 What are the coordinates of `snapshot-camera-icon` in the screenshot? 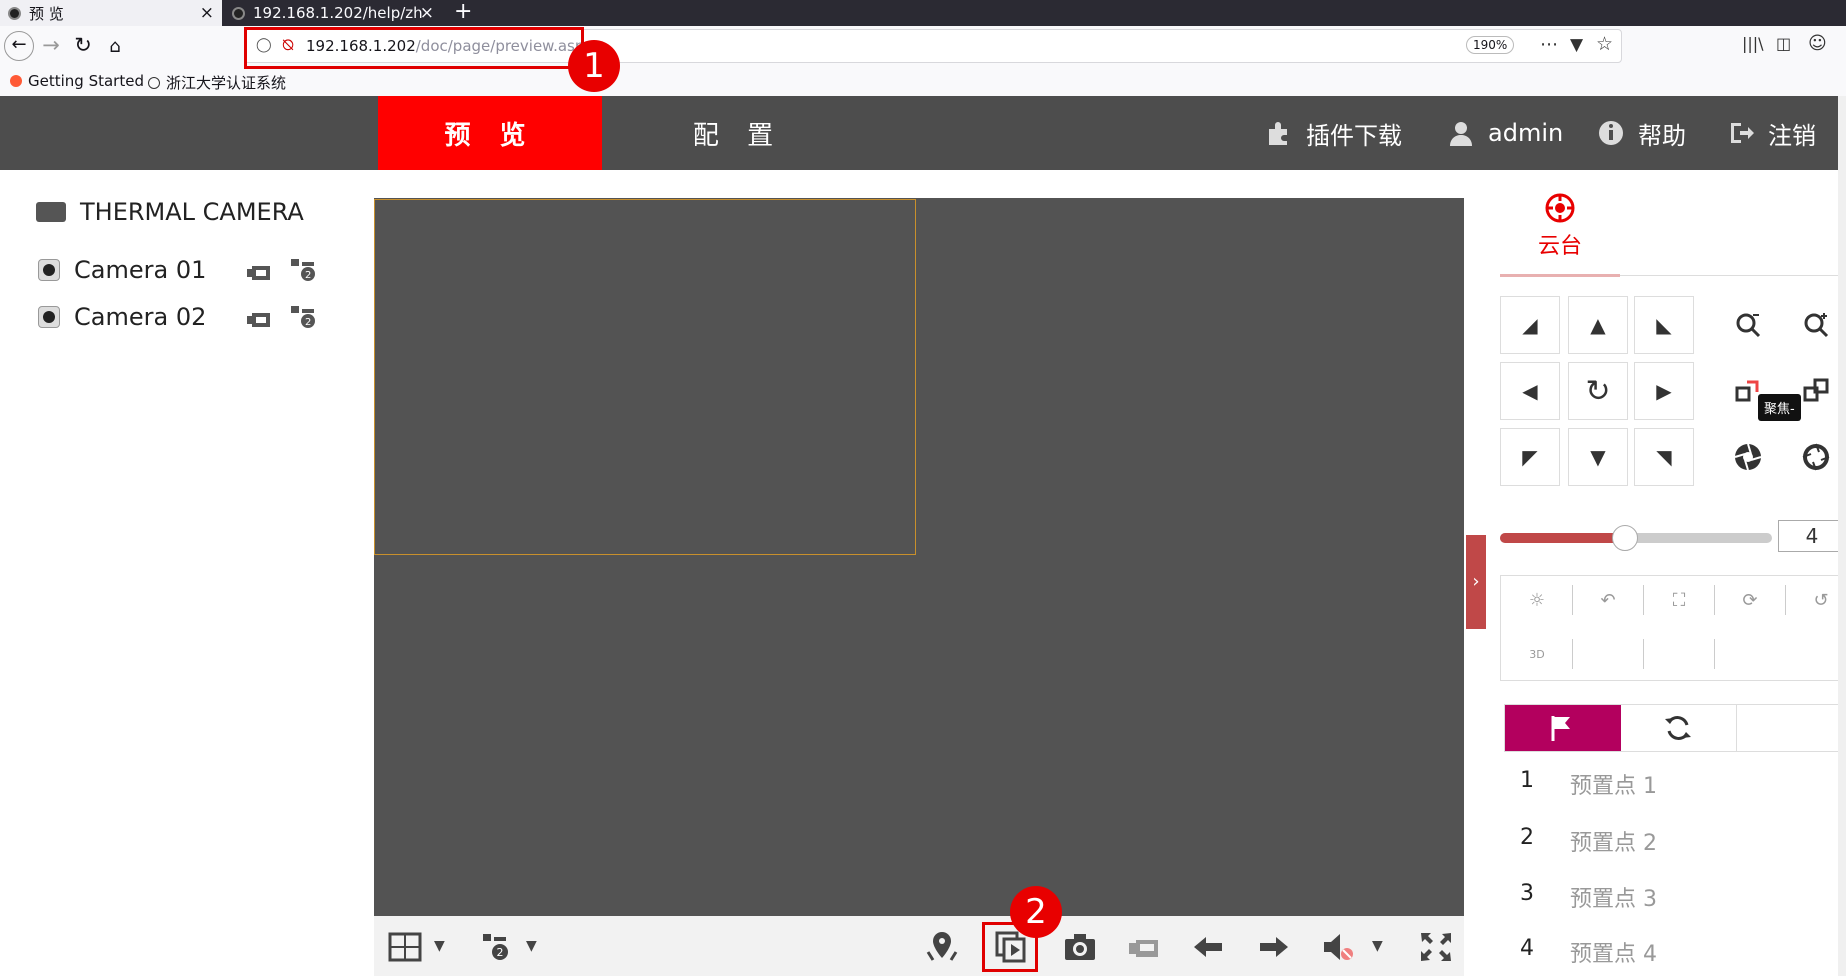 It's located at (1080, 947).